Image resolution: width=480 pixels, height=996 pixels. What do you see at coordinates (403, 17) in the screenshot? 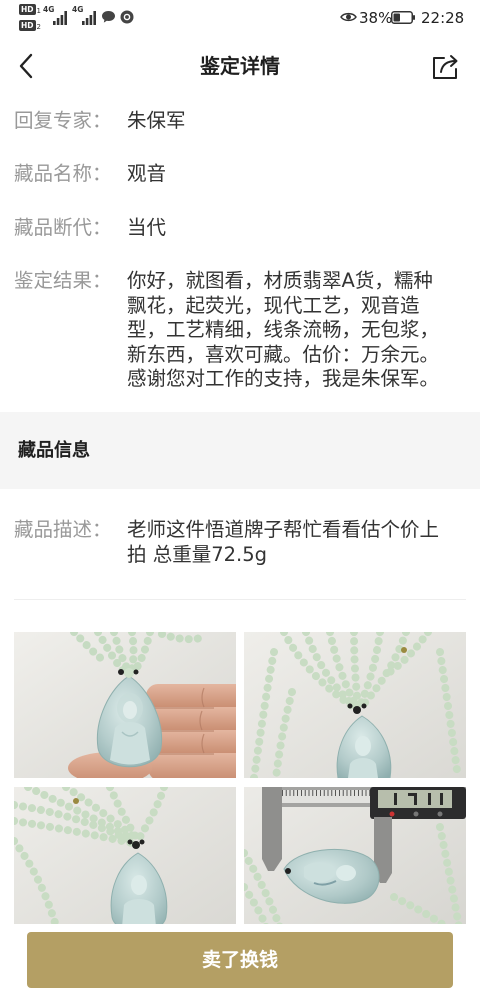
I see `battery-icon` at bounding box center [403, 17].